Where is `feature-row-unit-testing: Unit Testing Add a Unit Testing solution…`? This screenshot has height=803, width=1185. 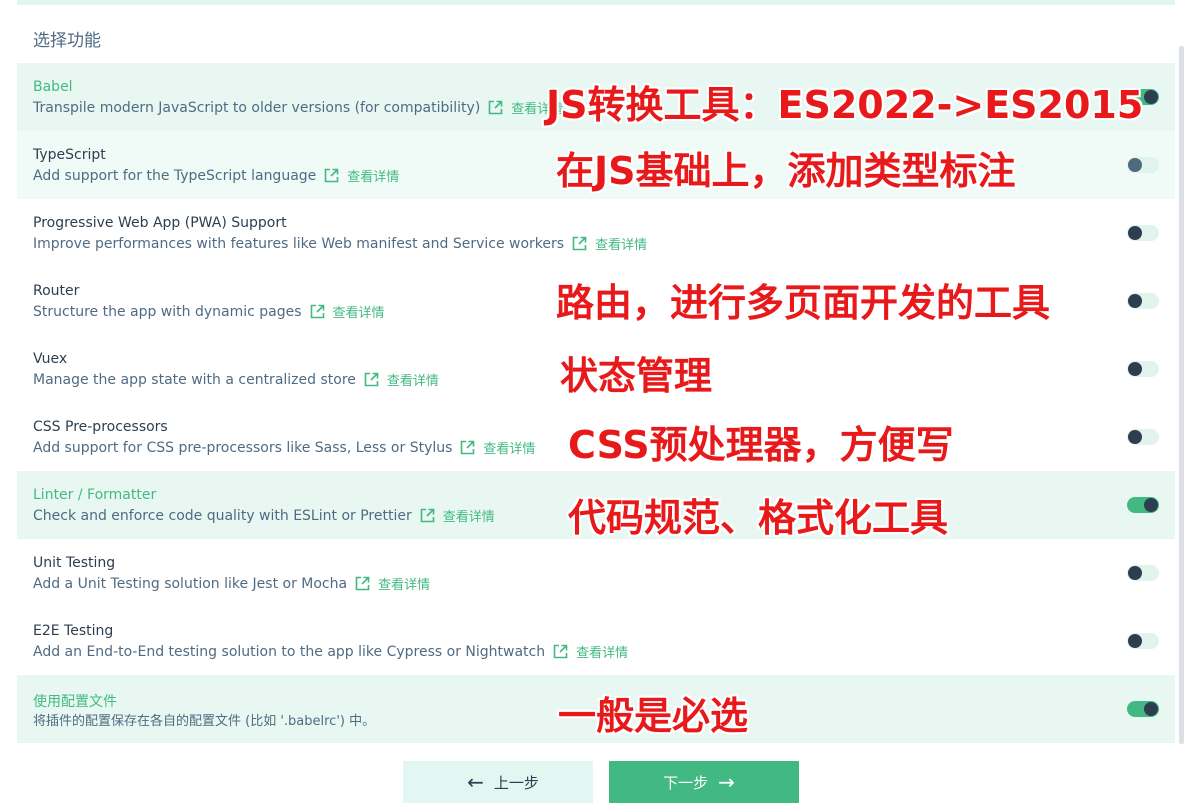 feature-row-unit-testing: Unit Testing Add a Unit Testing solution… is located at coordinates (596, 573).